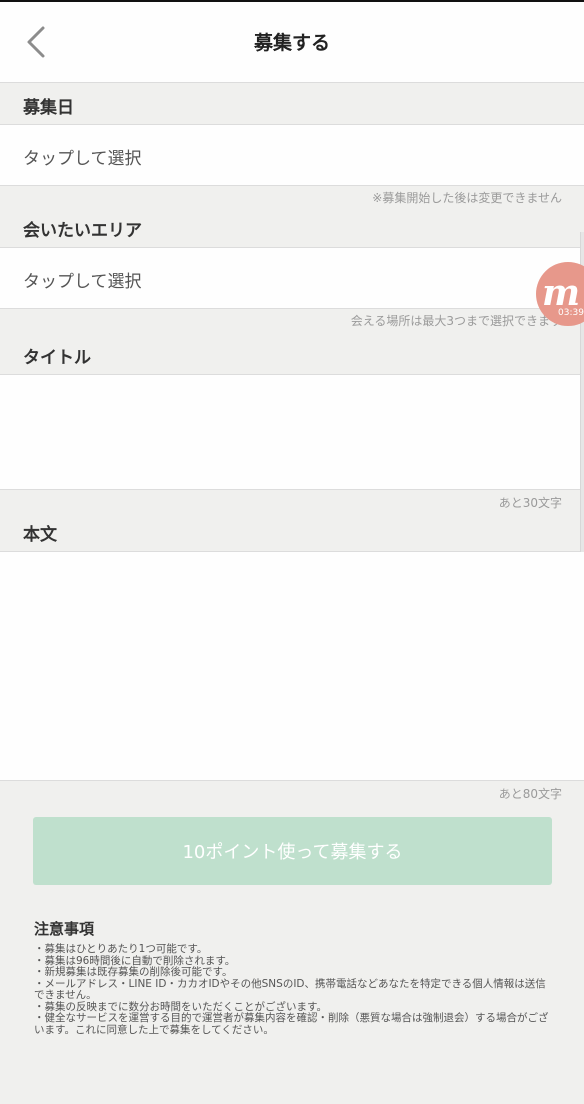 This screenshot has width=584, height=1104. I want to click on body-label: 本文, so click(40, 535).